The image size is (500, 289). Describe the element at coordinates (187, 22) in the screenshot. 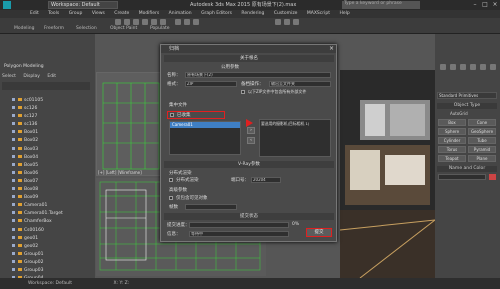

I see `mirror-icon` at that location.